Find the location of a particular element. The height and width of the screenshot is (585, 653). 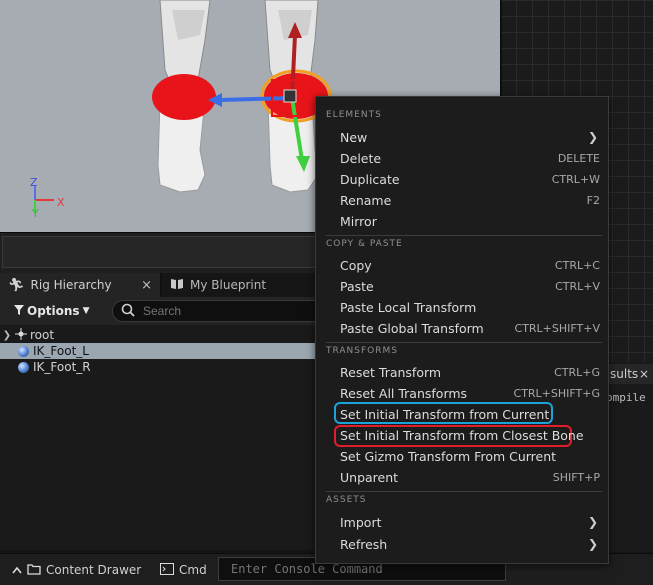

menu-item-paste-local-transform: Paste Local Transform is located at coordinates (471, 307).